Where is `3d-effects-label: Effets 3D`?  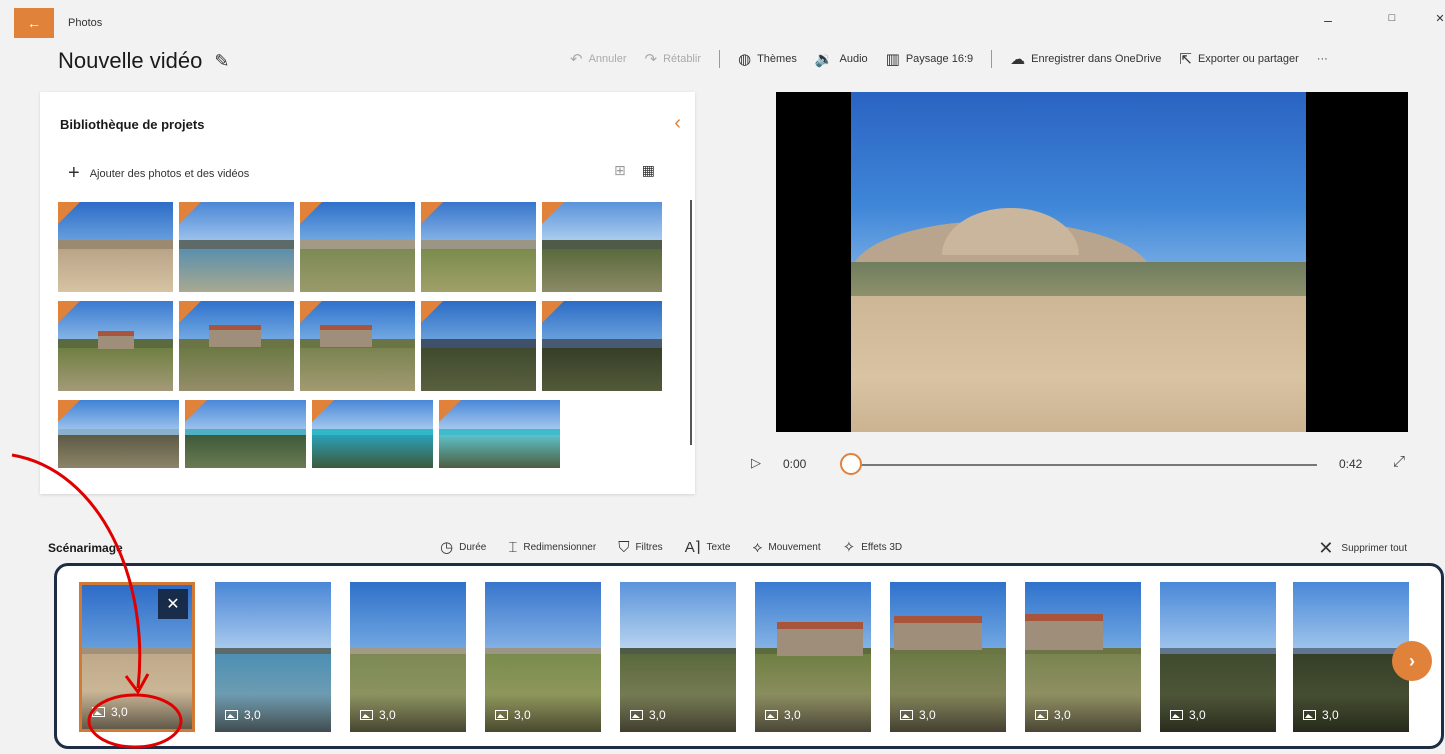 3d-effects-label: Effets 3D is located at coordinates (882, 547).